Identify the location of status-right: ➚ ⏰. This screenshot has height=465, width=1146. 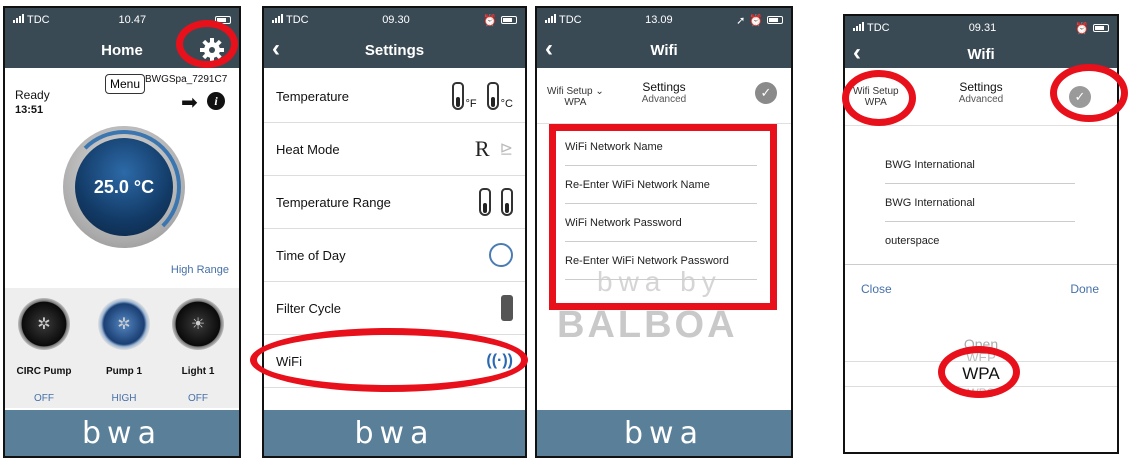
(759, 20).